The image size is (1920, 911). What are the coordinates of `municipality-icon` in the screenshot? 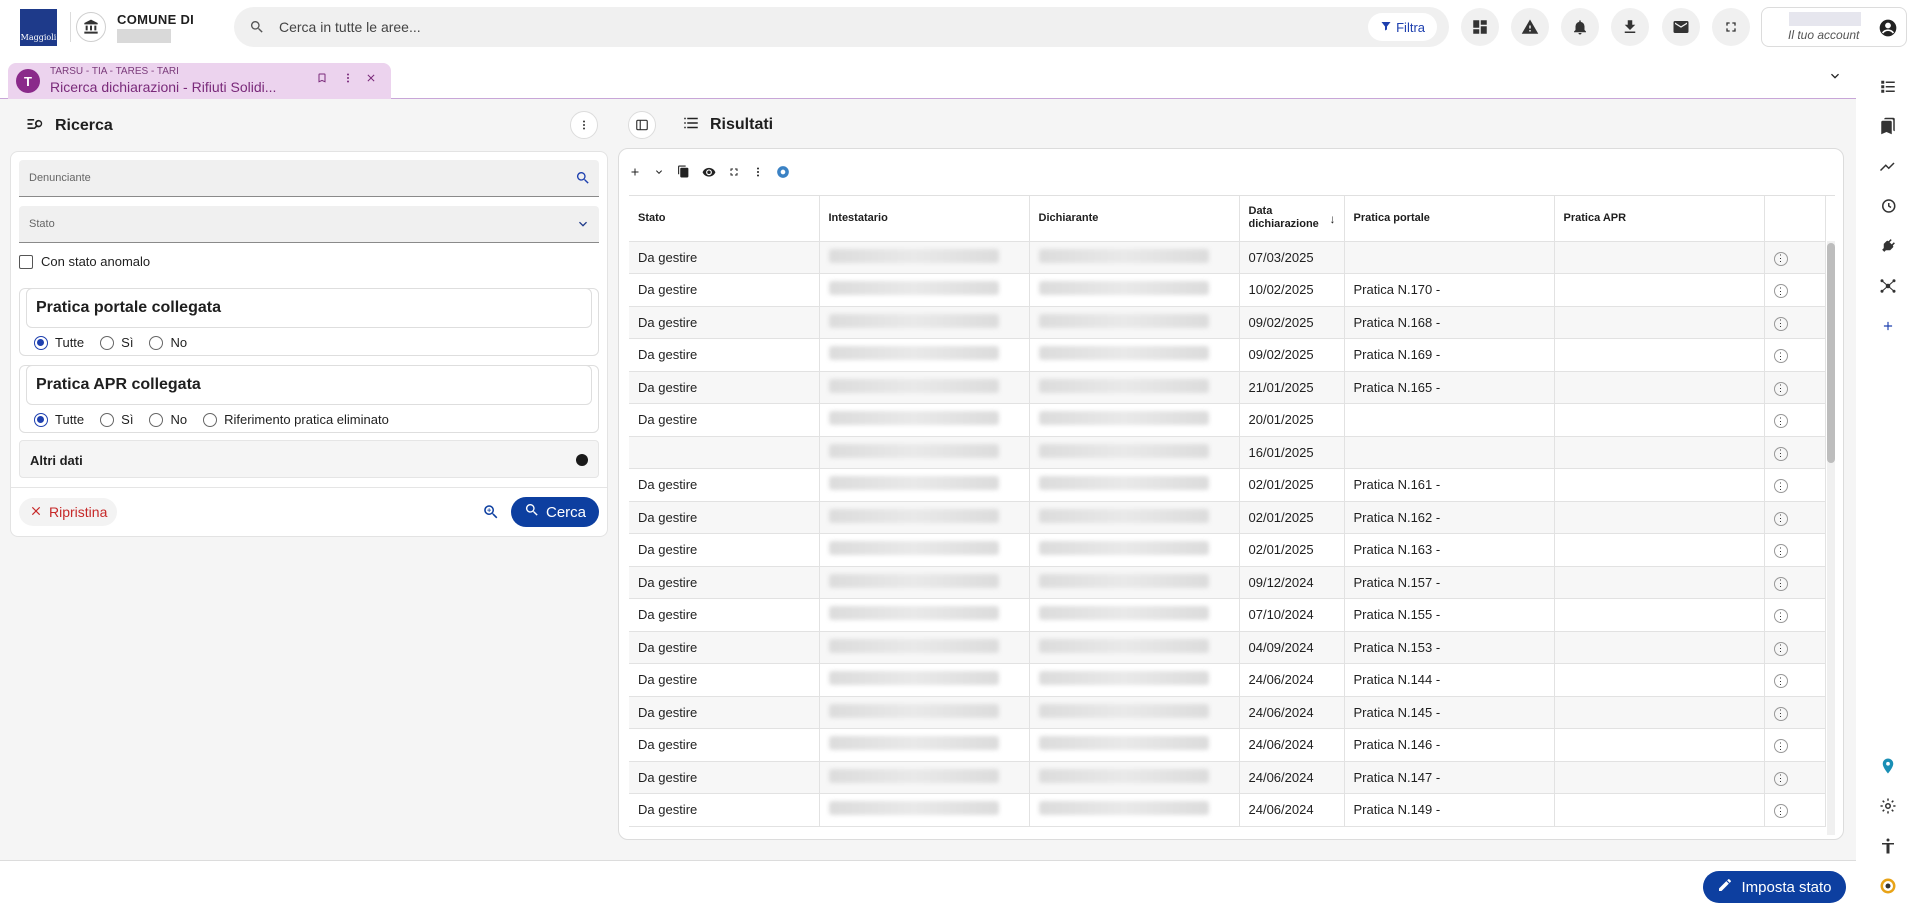 It's located at (91, 27).